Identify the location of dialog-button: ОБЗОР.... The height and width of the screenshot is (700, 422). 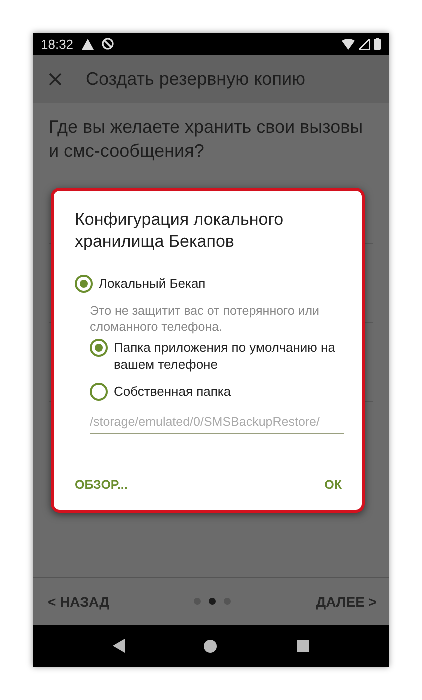
(101, 485).